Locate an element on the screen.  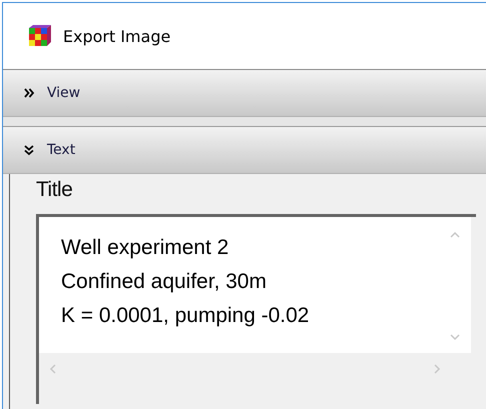
scroll-down-icon is located at coordinates (455, 337).